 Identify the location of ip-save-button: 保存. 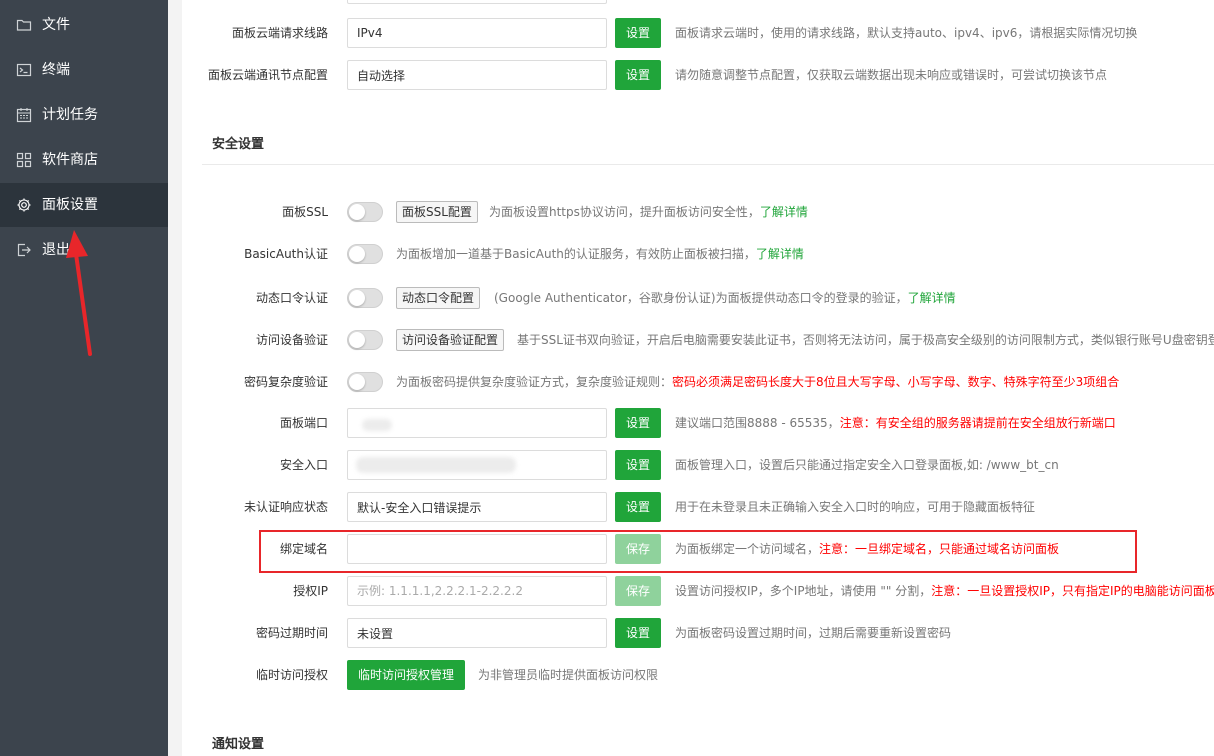
(638, 591).